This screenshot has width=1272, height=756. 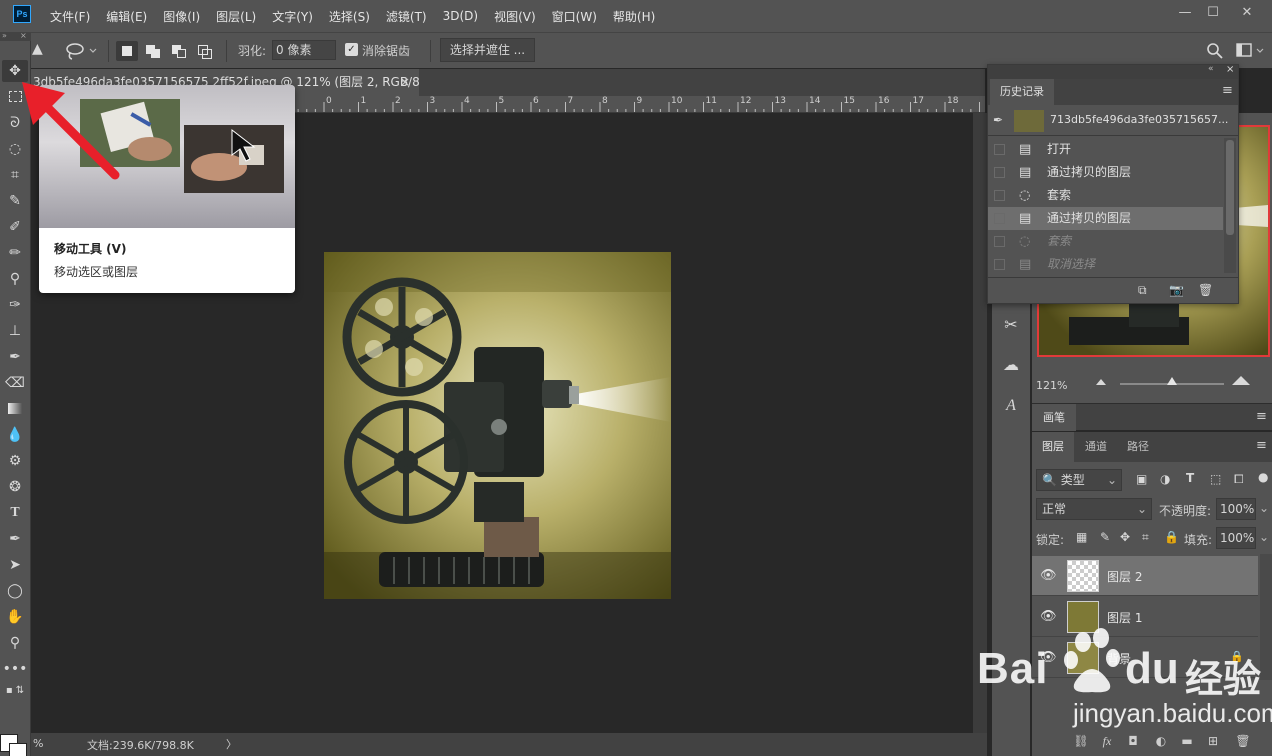 What do you see at coordinates (1011, 365) in the screenshot?
I see `creative-cloud-icon: ☁` at bounding box center [1011, 365].